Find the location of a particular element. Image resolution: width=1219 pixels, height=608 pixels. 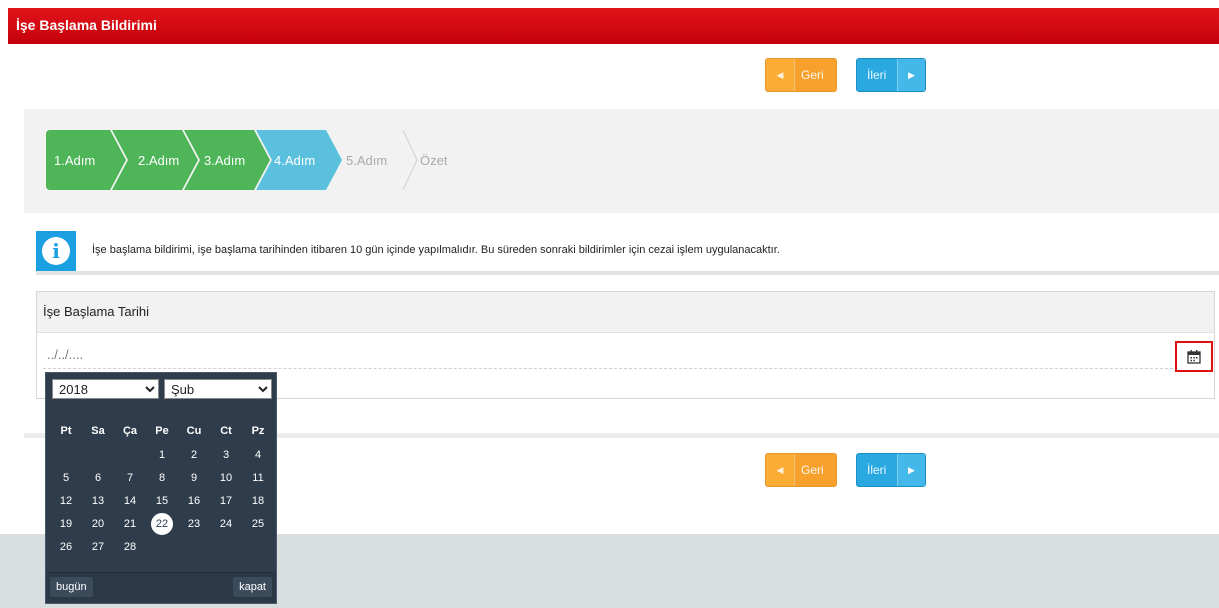

info-icon-container: i is located at coordinates (56, 251).